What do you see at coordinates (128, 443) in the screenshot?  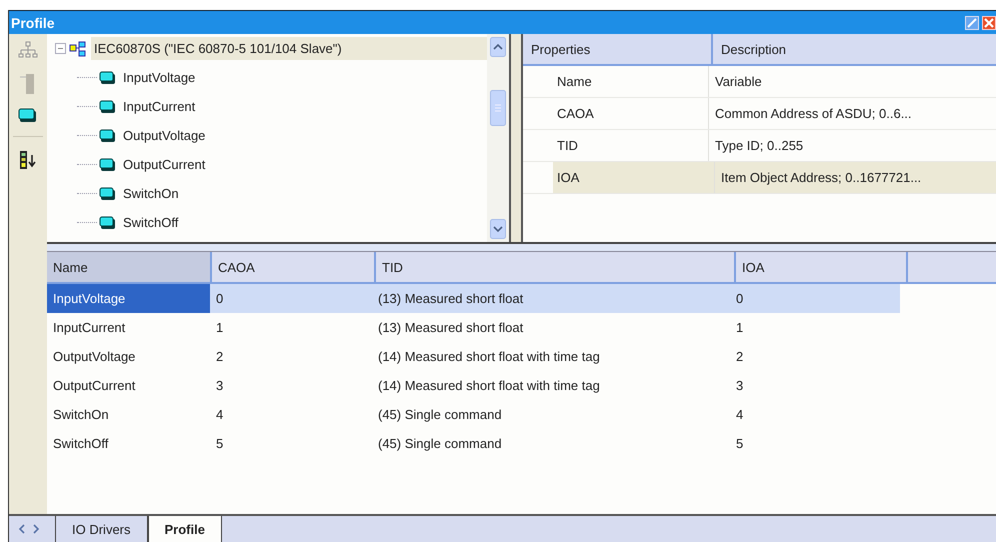 I see `table-cell: SwitchOff` at bounding box center [128, 443].